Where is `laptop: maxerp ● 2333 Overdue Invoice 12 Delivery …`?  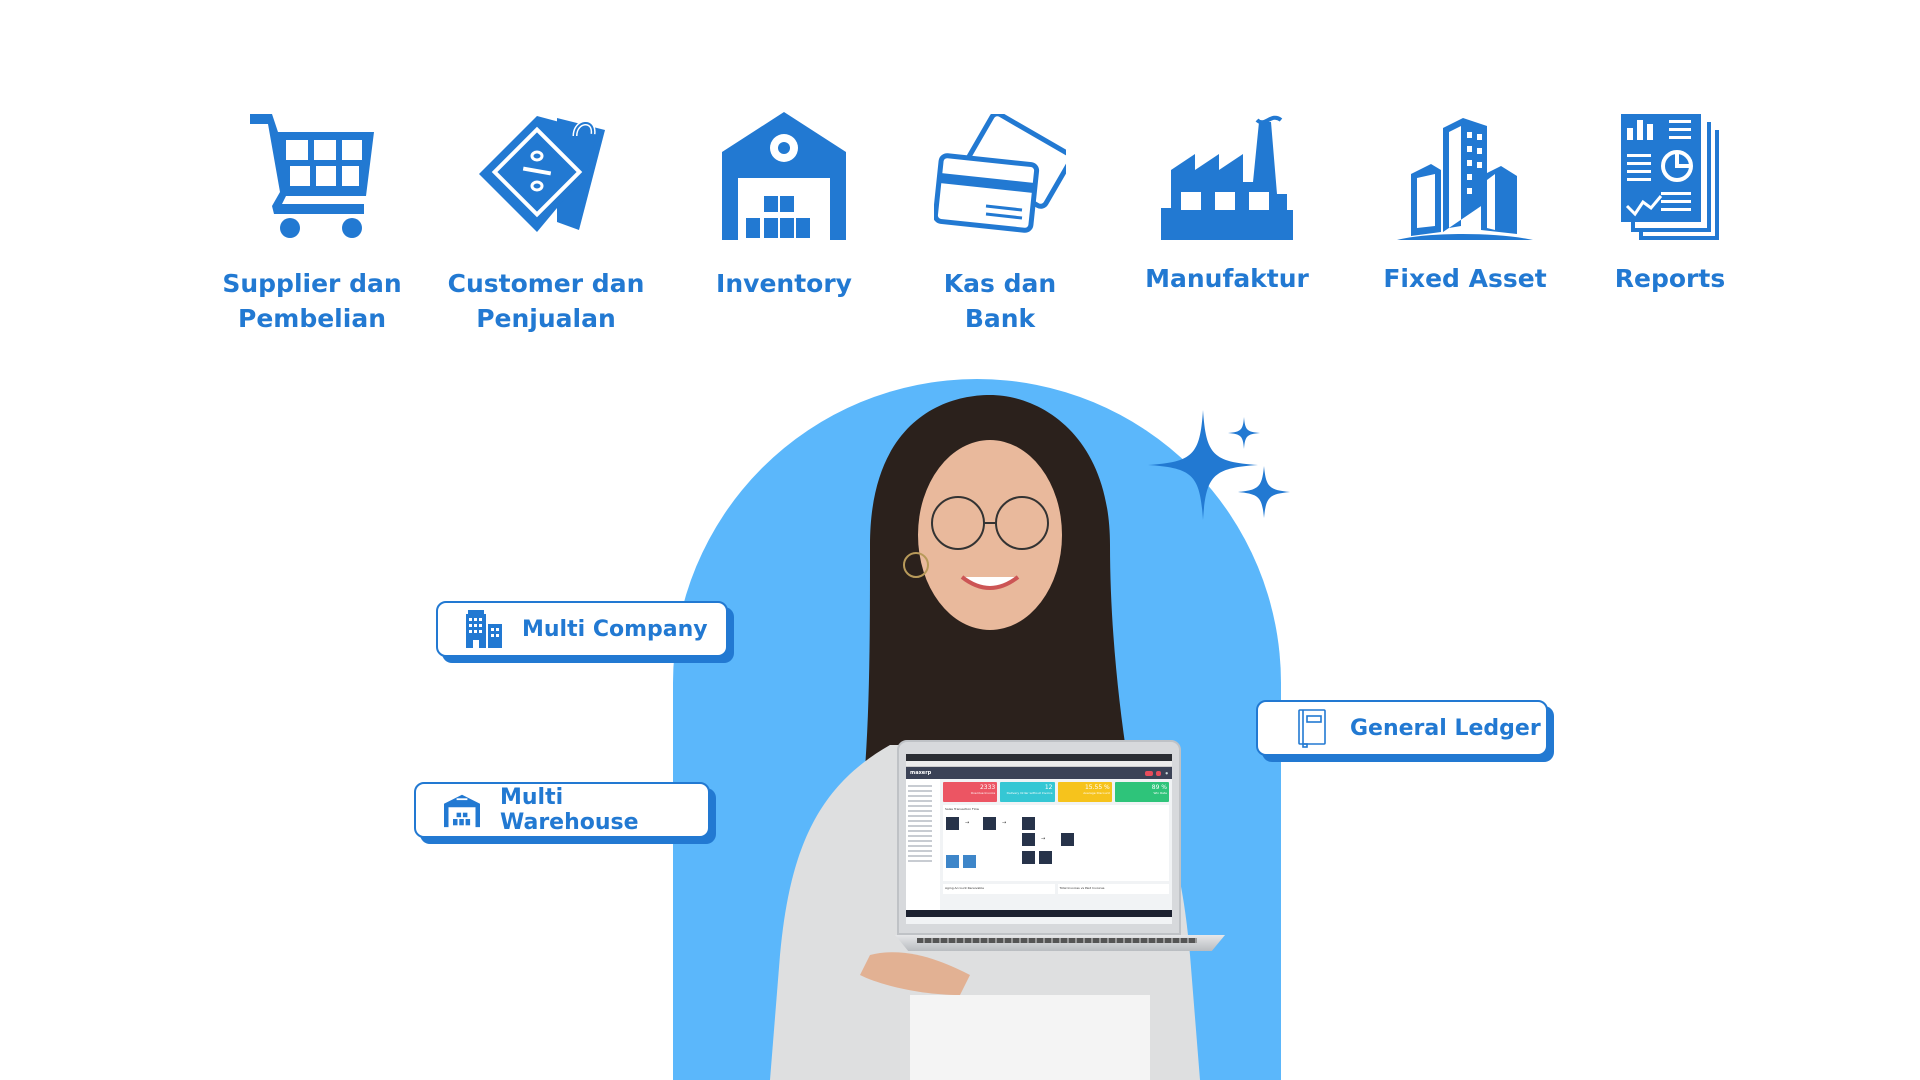
laptop: maxerp ● 2333 Overdue Invoice 12 Delivery … is located at coordinates (1060, 857).